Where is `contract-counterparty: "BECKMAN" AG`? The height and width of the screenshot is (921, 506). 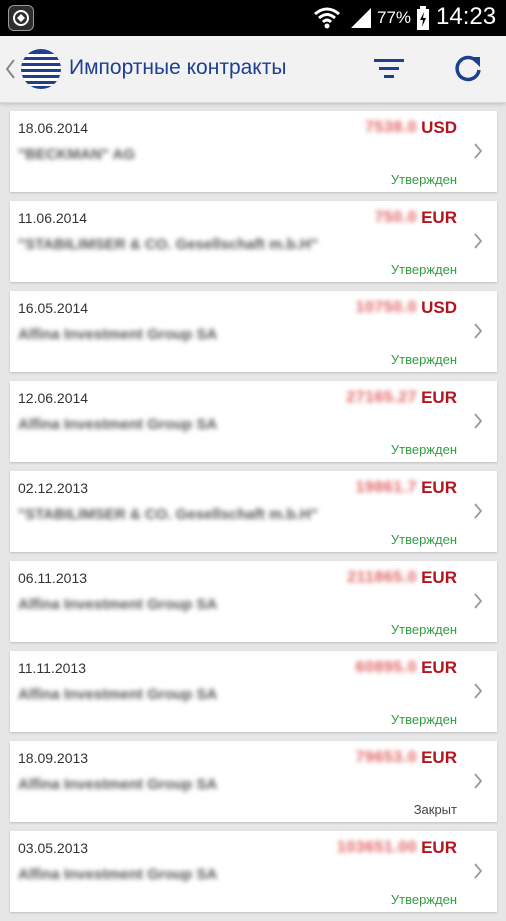
contract-counterparty: "BECKMAN" AG is located at coordinates (76, 154).